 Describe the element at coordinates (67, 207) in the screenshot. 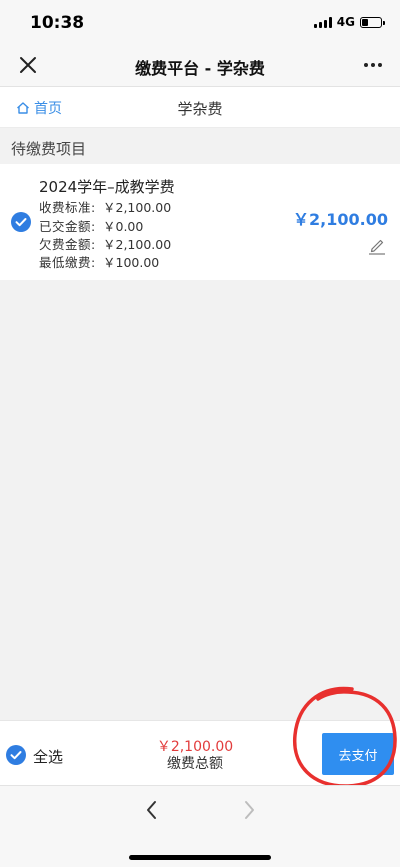

I see `detail-label: 收费标准:` at that location.